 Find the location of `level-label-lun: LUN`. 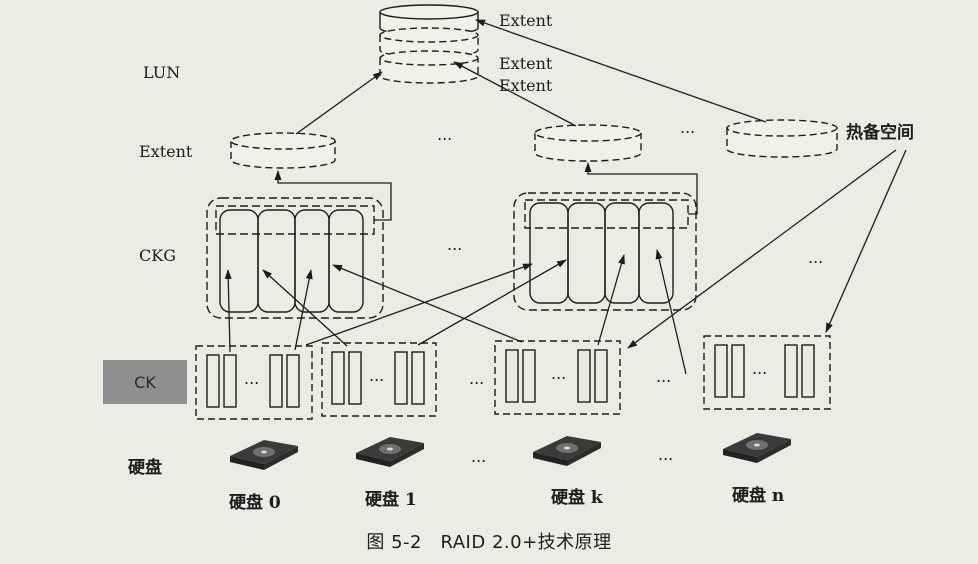

level-label-lun: LUN is located at coordinates (162, 72).